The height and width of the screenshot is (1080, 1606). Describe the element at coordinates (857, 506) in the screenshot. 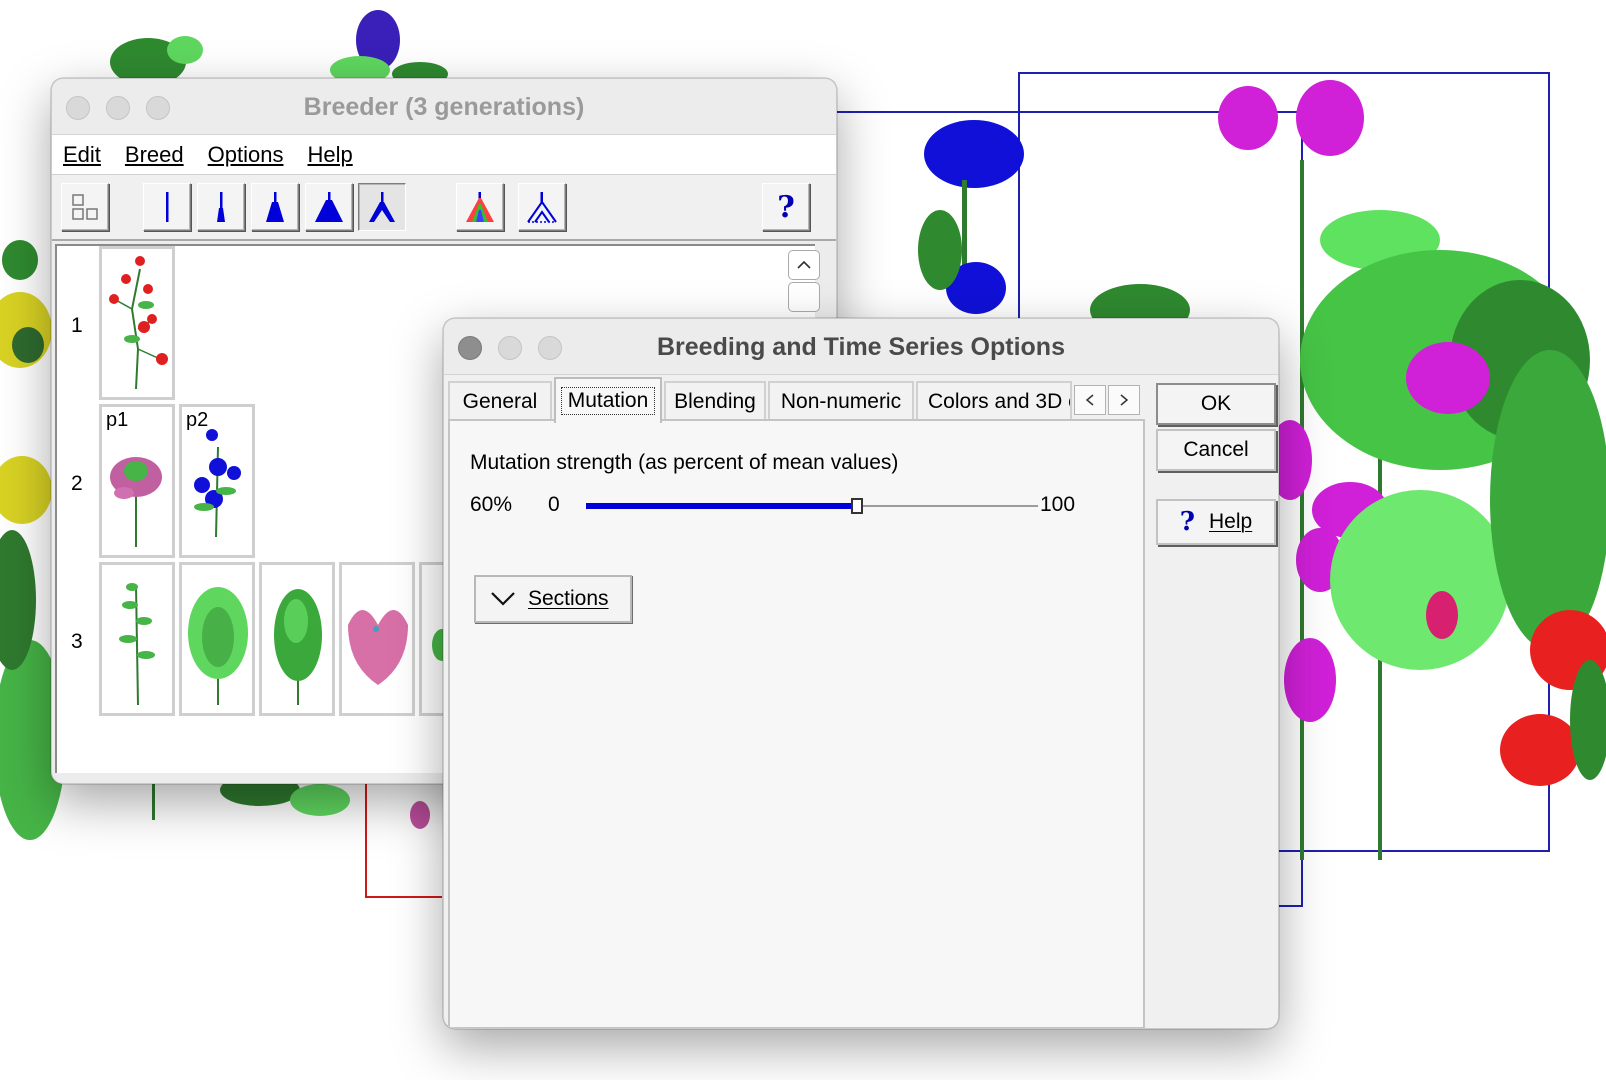

I see `slider-thumb` at that location.